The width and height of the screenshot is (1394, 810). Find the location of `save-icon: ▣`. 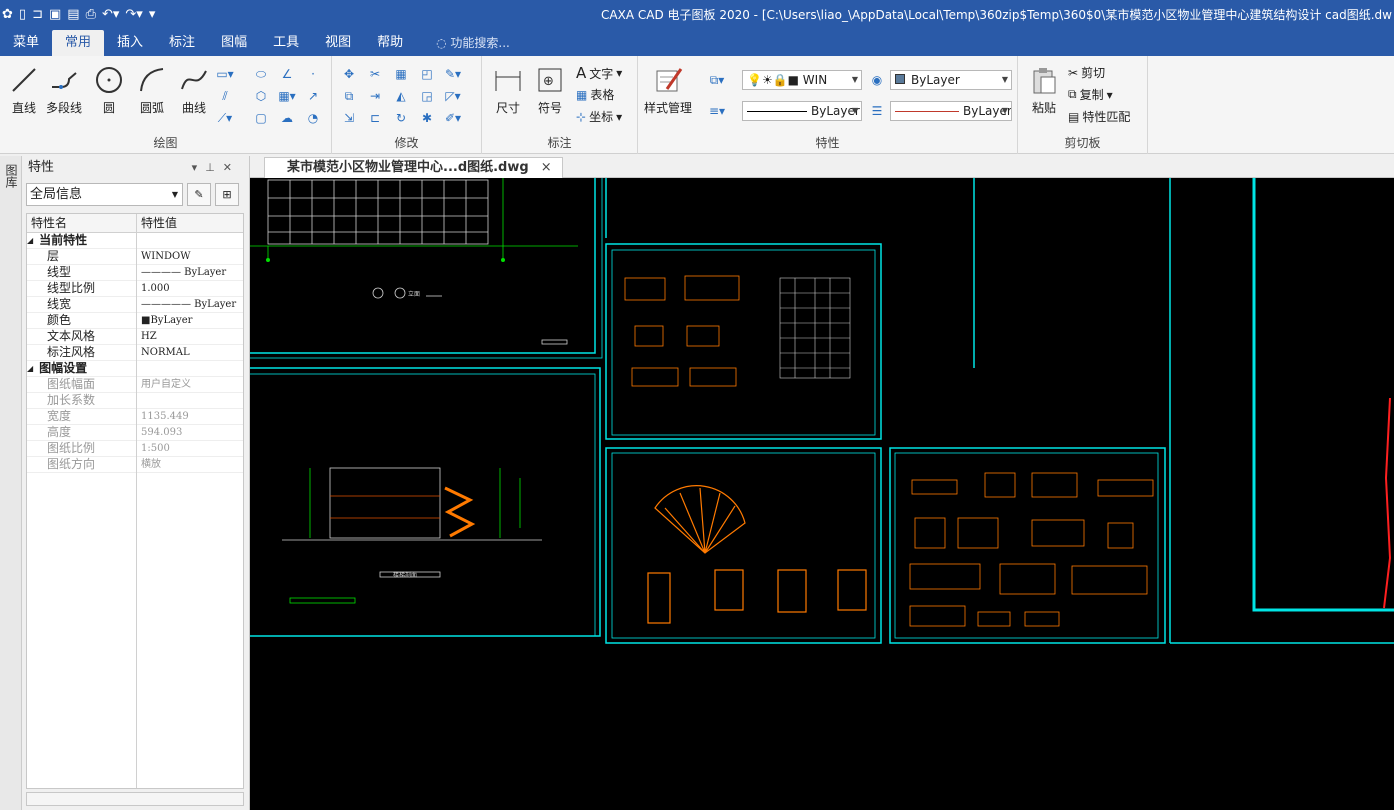

save-icon: ▣ is located at coordinates (55, 15).